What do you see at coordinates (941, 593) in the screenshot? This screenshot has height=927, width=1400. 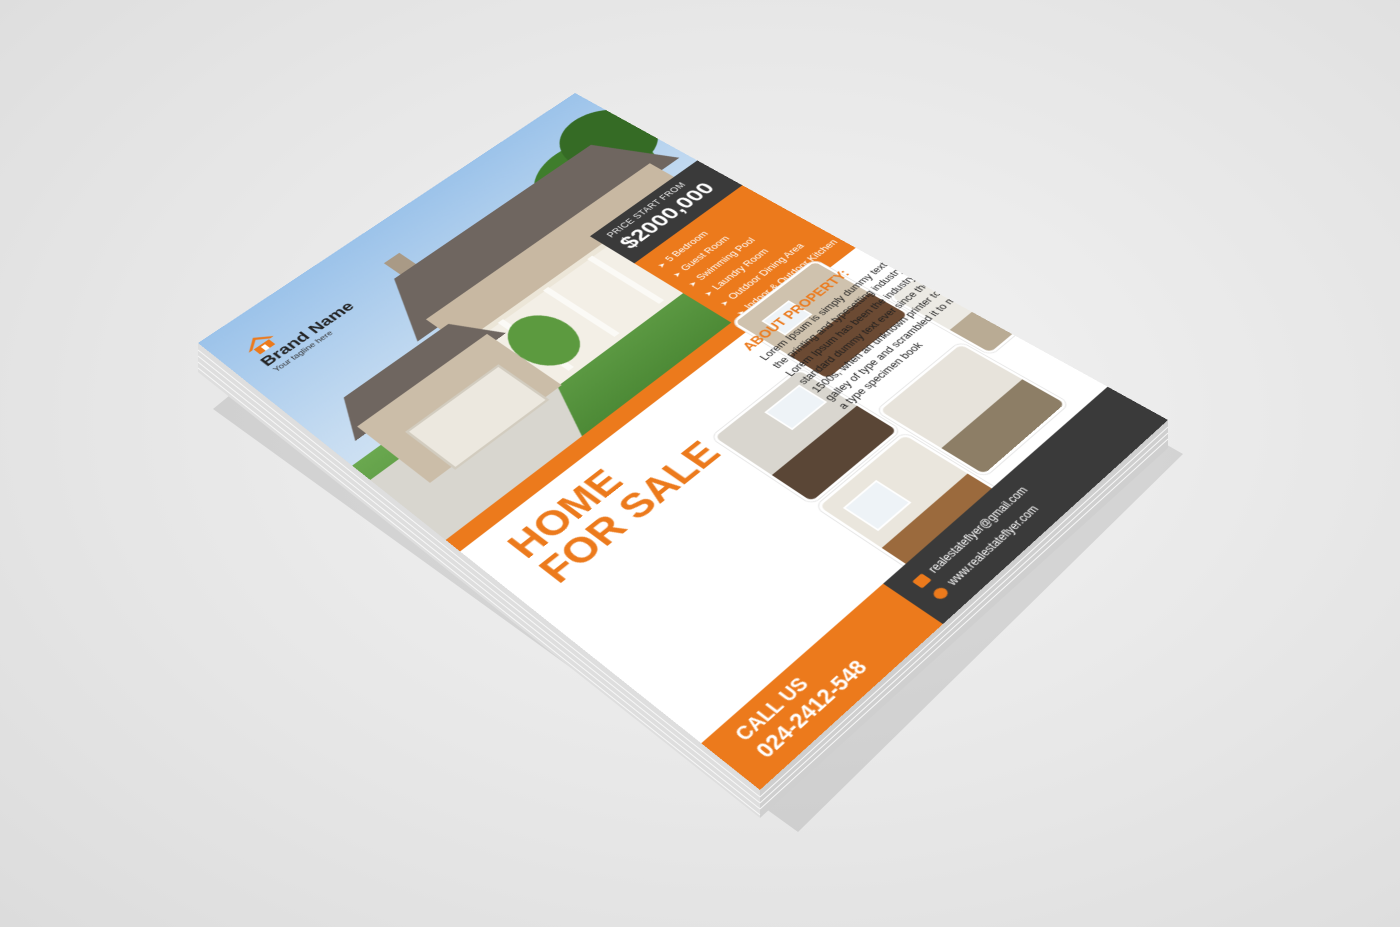 I see `globe-icon` at bounding box center [941, 593].